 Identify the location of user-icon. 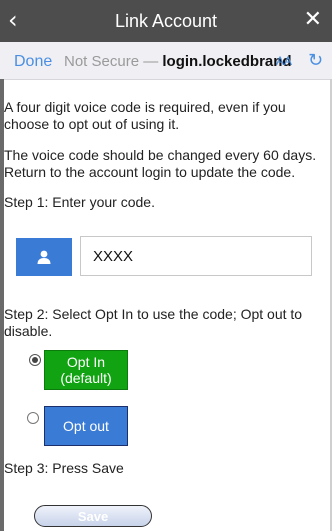
(44, 257).